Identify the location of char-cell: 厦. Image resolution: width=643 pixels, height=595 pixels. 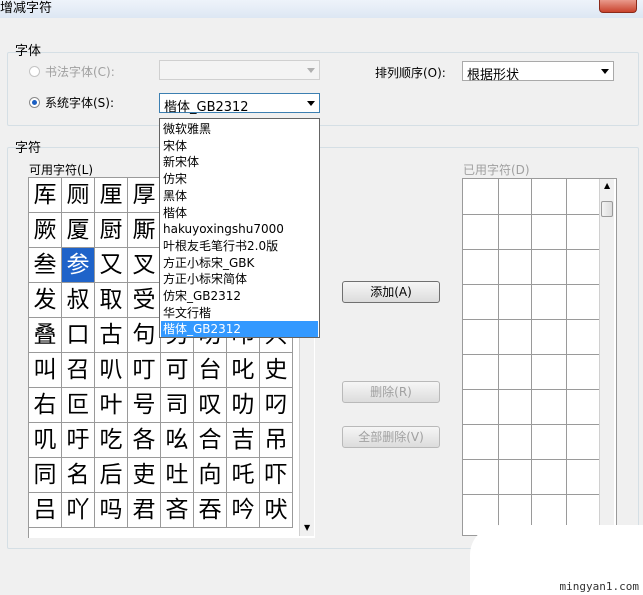
(78, 230).